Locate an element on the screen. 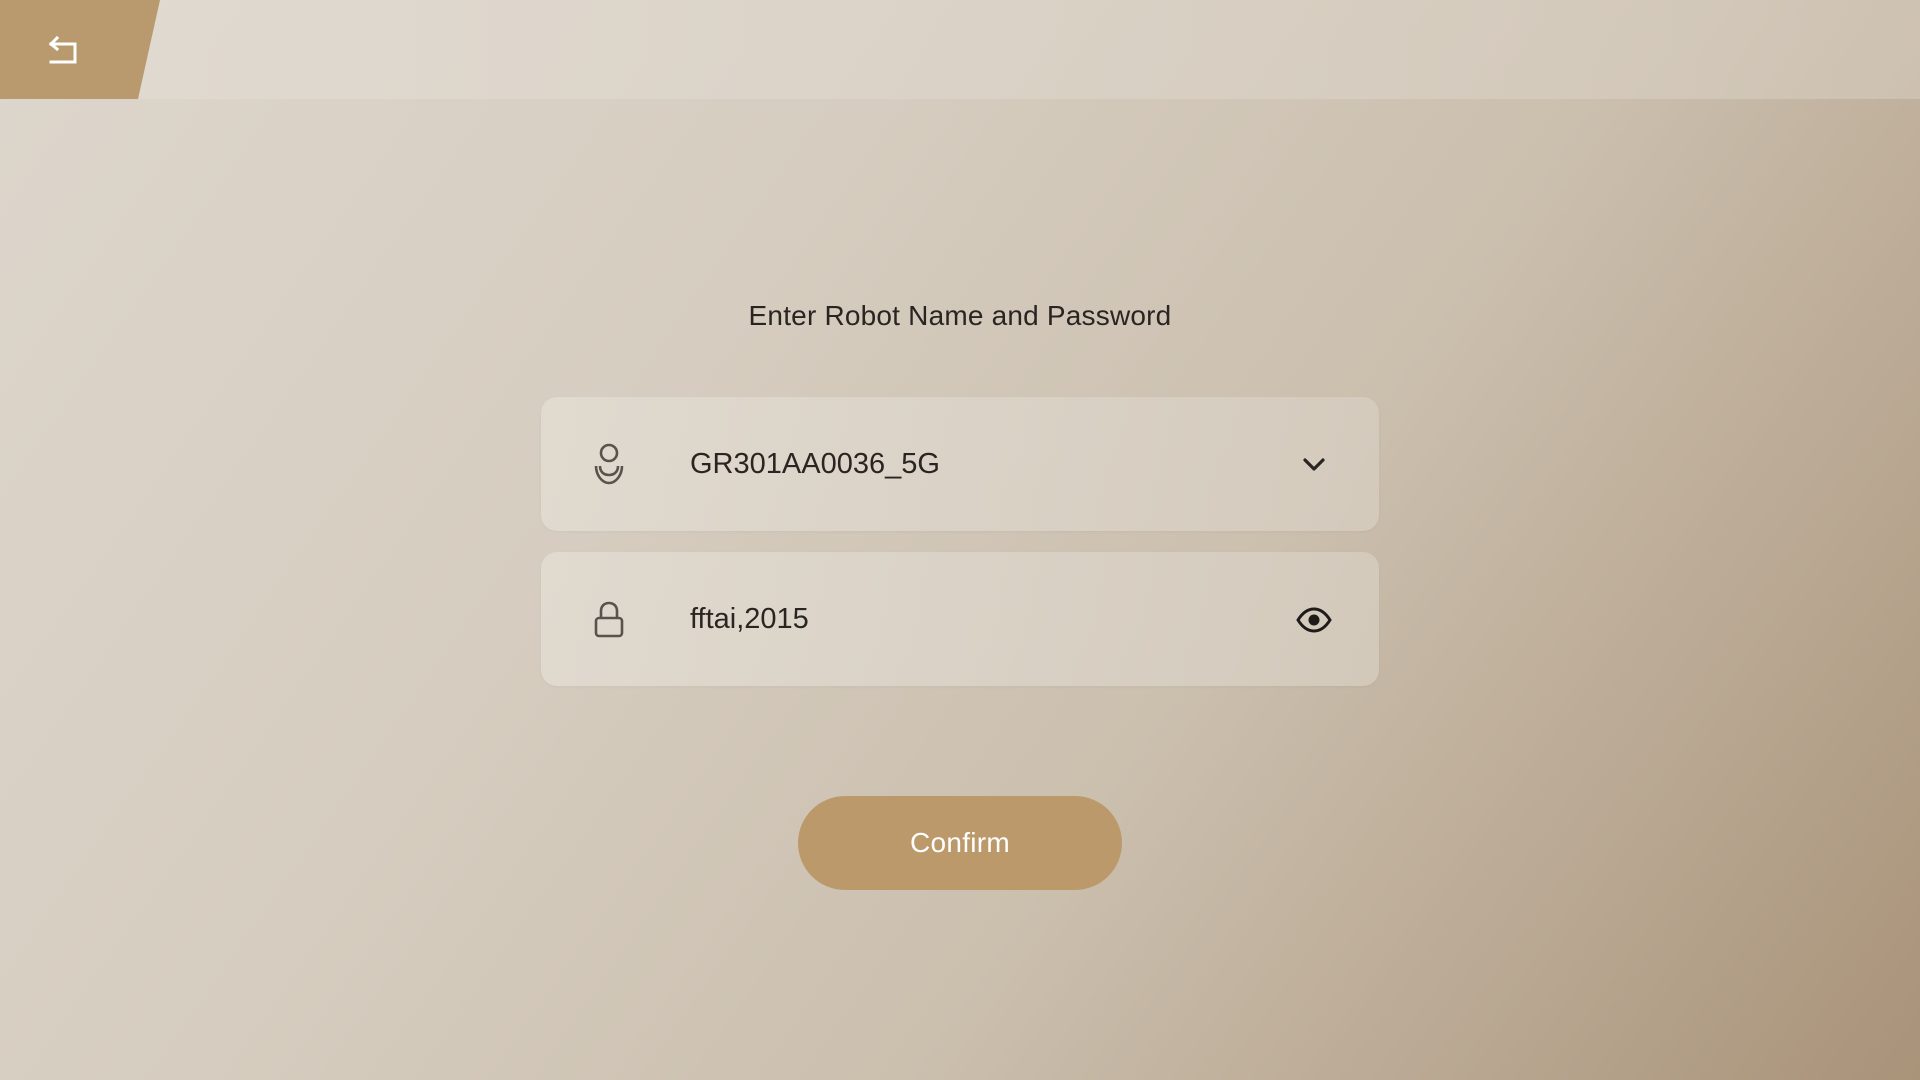  top-bar is located at coordinates (960, 49).